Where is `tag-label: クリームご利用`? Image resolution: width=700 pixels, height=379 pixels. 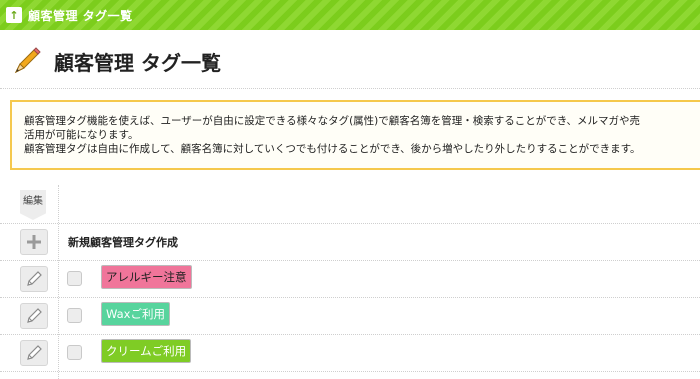
tag-label: クリームご利用 is located at coordinates (146, 351).